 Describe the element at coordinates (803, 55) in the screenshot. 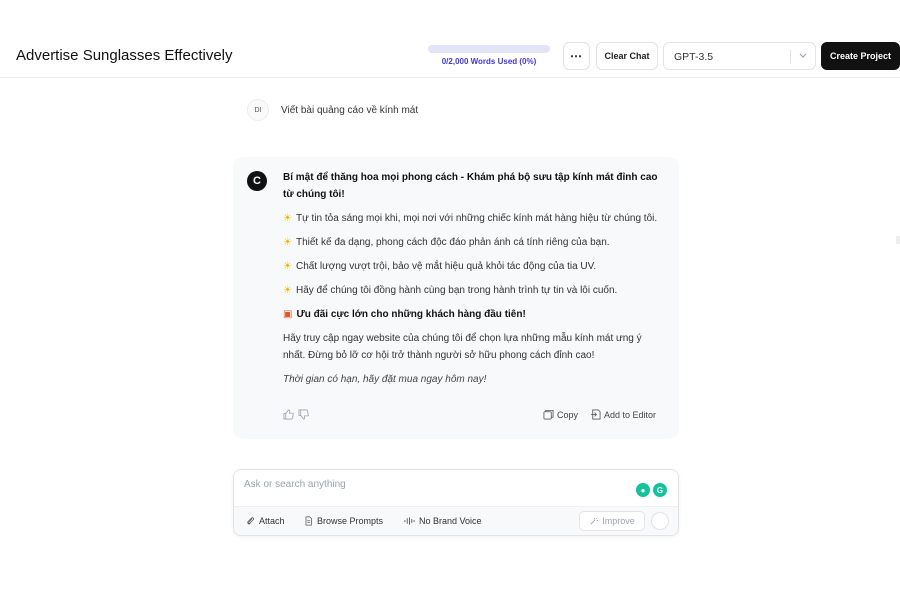

I see `chevron-down-icon` at that location.